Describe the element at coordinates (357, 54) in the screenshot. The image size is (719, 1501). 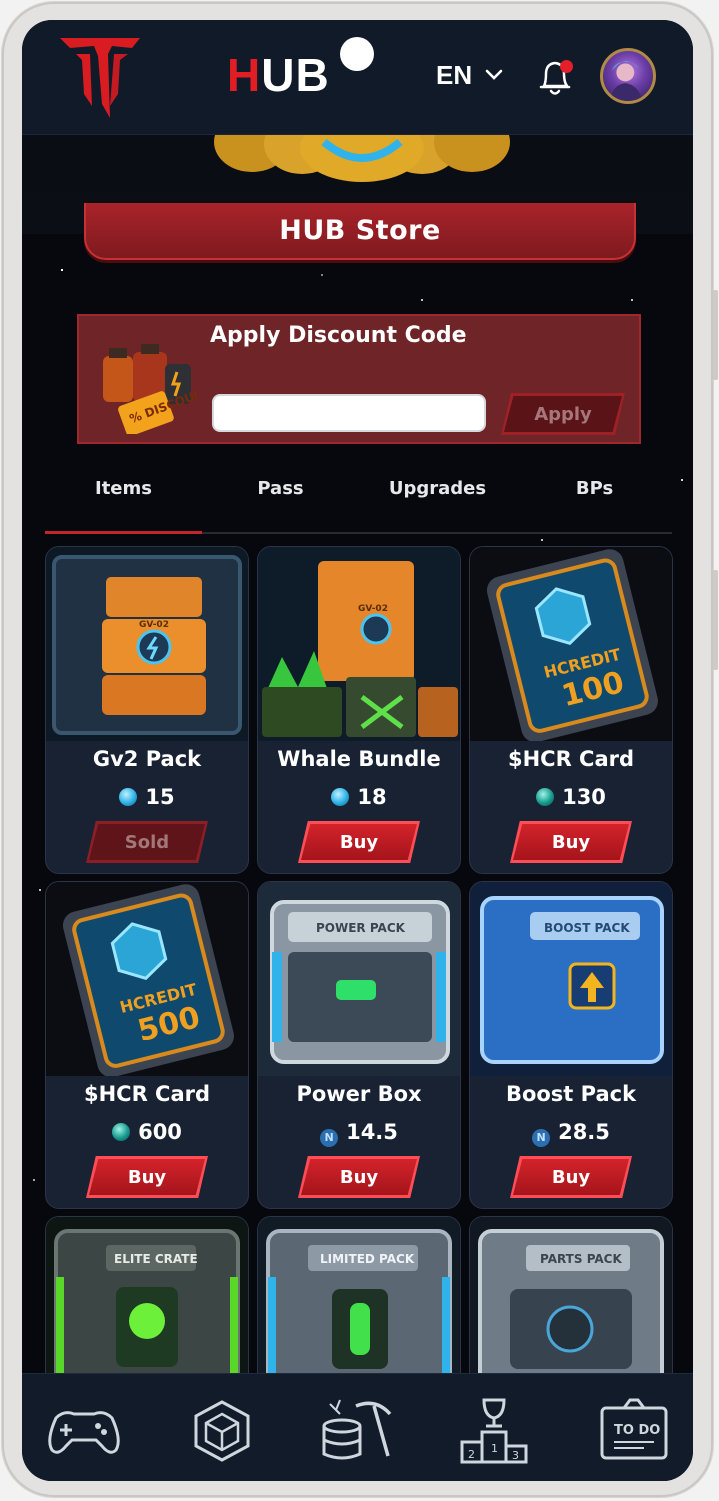
I see `touch-cursor-indicator` at that location.